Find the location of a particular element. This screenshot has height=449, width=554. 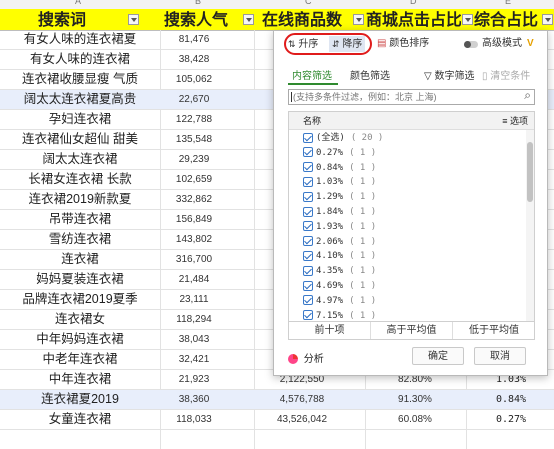

keyword-cell: 中老年连衣裙 is located at coordinates (80, 359).